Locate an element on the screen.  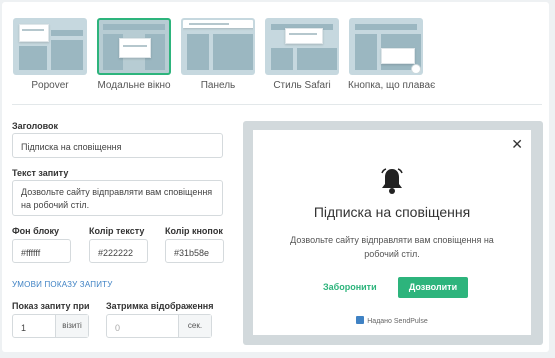
safari-thumbnail is located at coordinates (302, 46).